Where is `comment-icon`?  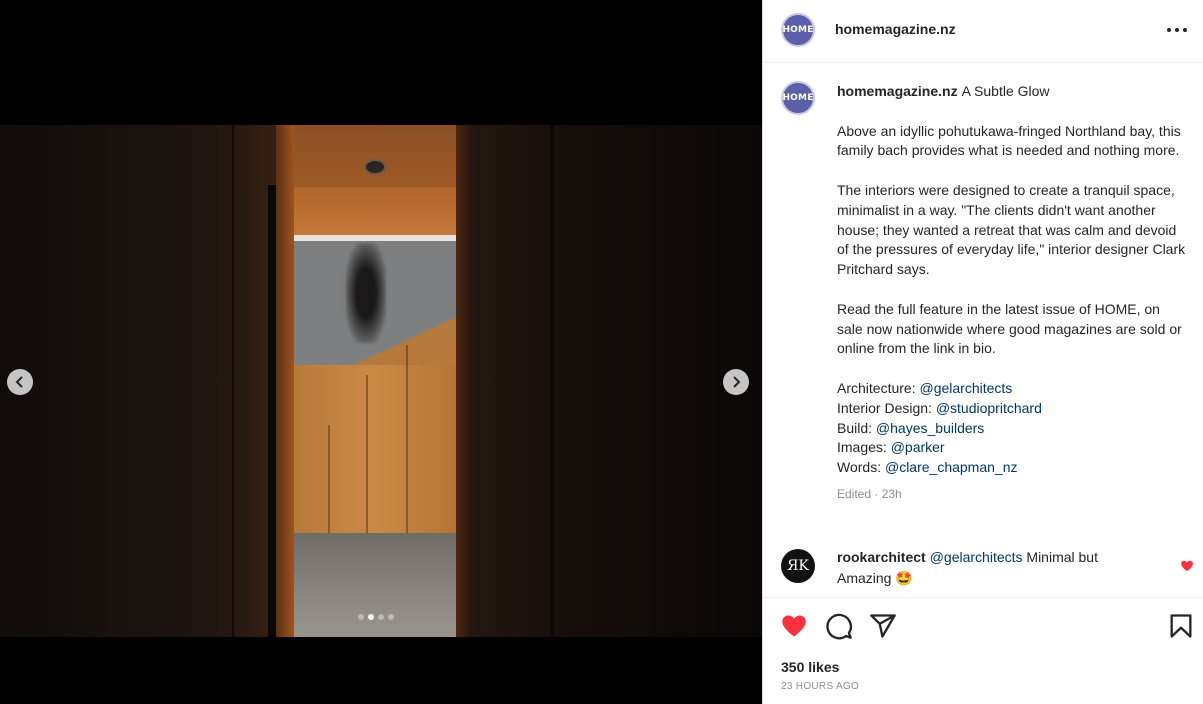 comment-icon is located at coordinates (839, 626).